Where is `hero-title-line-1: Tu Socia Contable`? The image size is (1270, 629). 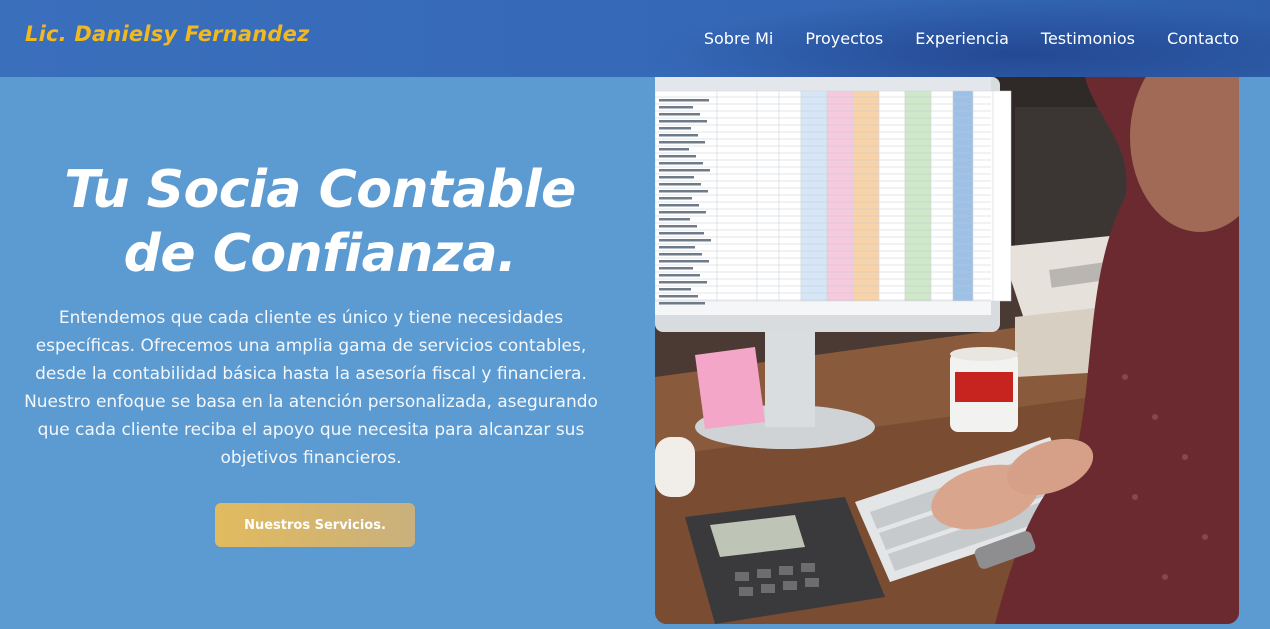
hero-title-line-1: Tu Socia Contable is located at coordinates (320, 190).